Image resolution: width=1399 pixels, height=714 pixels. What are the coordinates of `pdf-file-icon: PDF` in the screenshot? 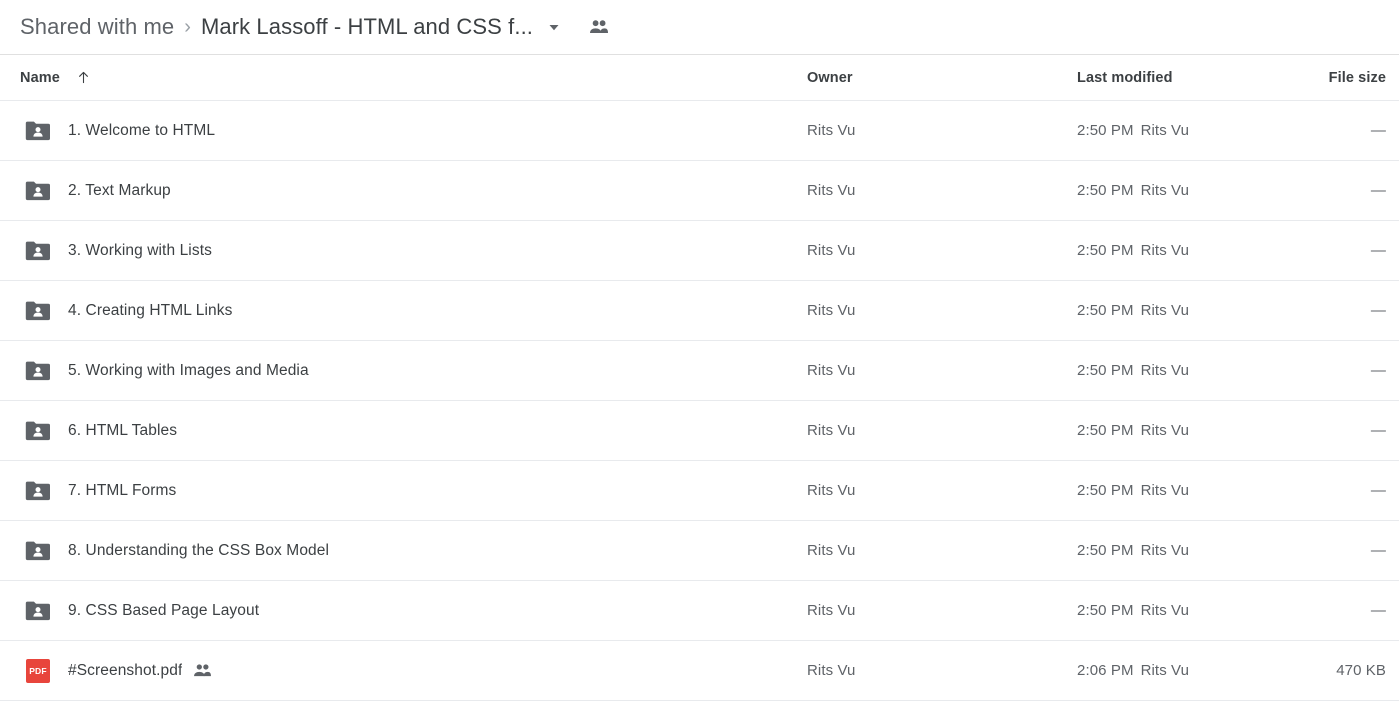 It's located at (38, 670).